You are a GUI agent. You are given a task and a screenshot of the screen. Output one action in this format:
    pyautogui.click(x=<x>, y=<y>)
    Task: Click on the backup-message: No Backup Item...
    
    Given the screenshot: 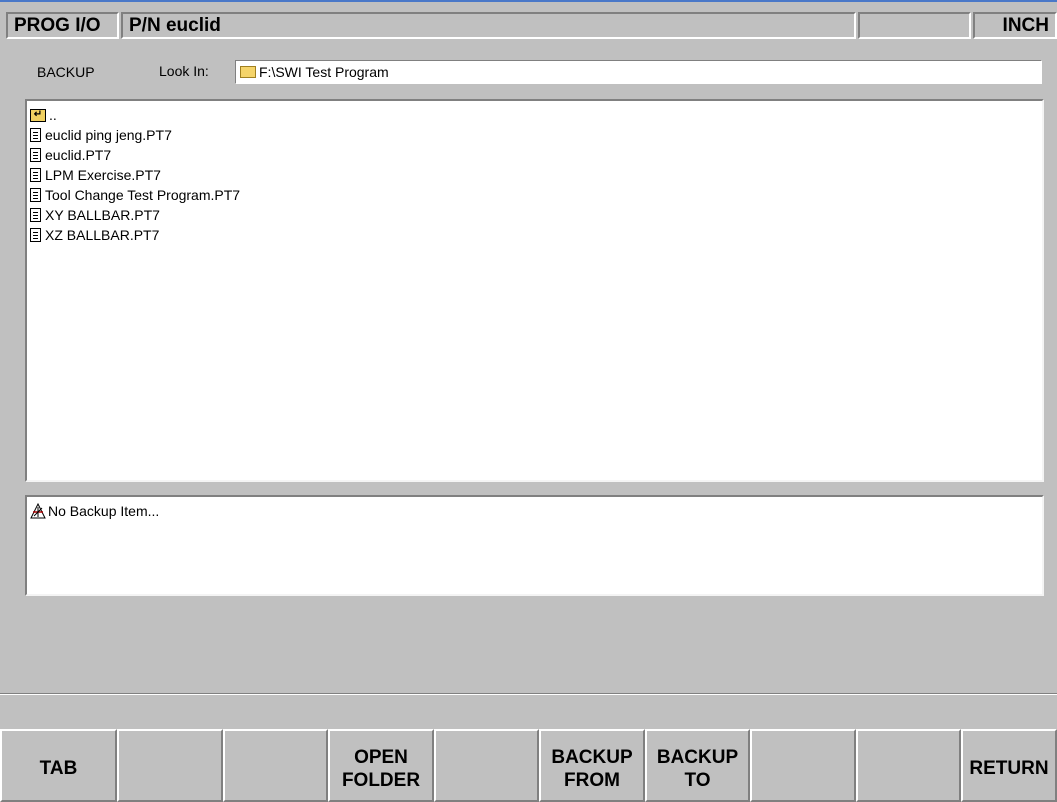 What is the action you would take?
    pyautogui.click(x=104, y=511)
    